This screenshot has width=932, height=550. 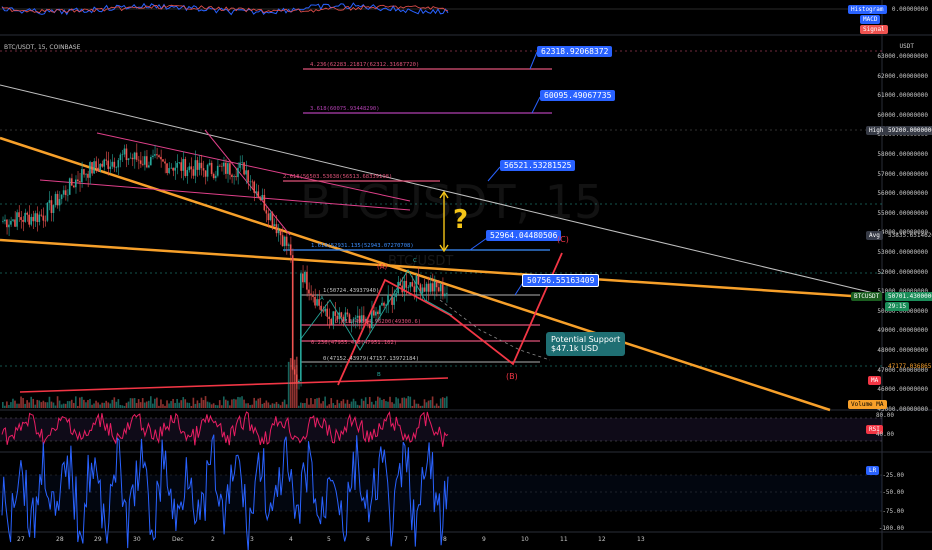 I want to click on watermark-main: BTCUSDT, 15, so click(x=451, y=202).